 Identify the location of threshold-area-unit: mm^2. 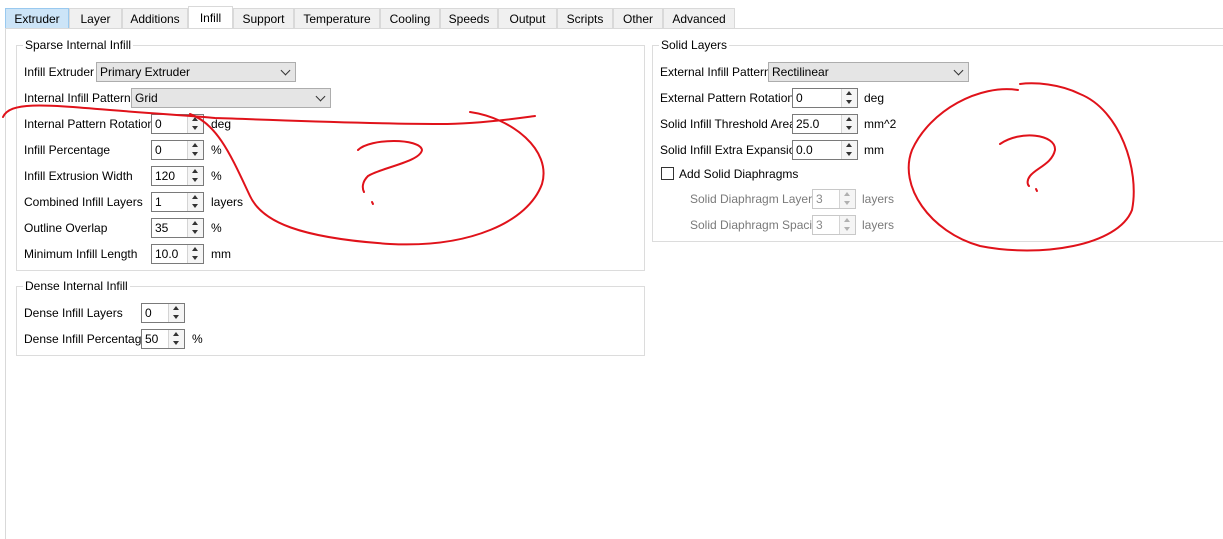
(880, 124).